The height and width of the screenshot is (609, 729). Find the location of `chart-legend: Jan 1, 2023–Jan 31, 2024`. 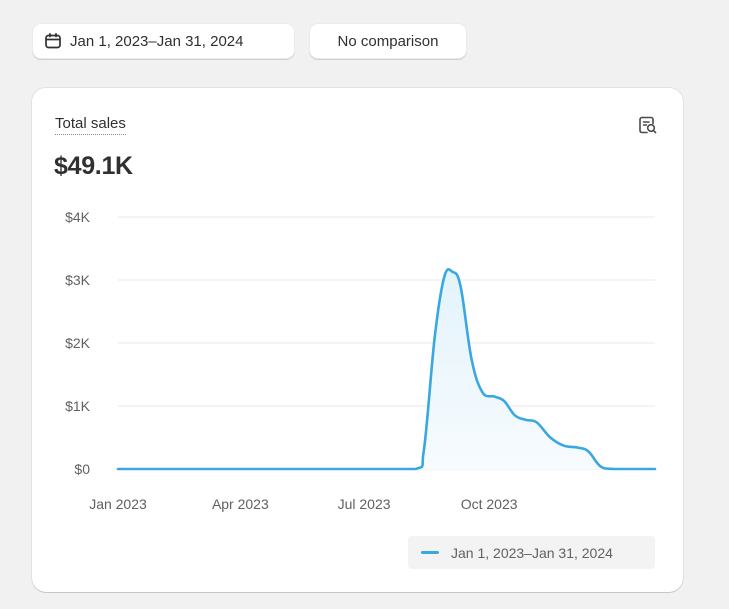

chart-legend: Jan 1, 2023–Jan 31, 2024 is located at coordinates (531, 552).